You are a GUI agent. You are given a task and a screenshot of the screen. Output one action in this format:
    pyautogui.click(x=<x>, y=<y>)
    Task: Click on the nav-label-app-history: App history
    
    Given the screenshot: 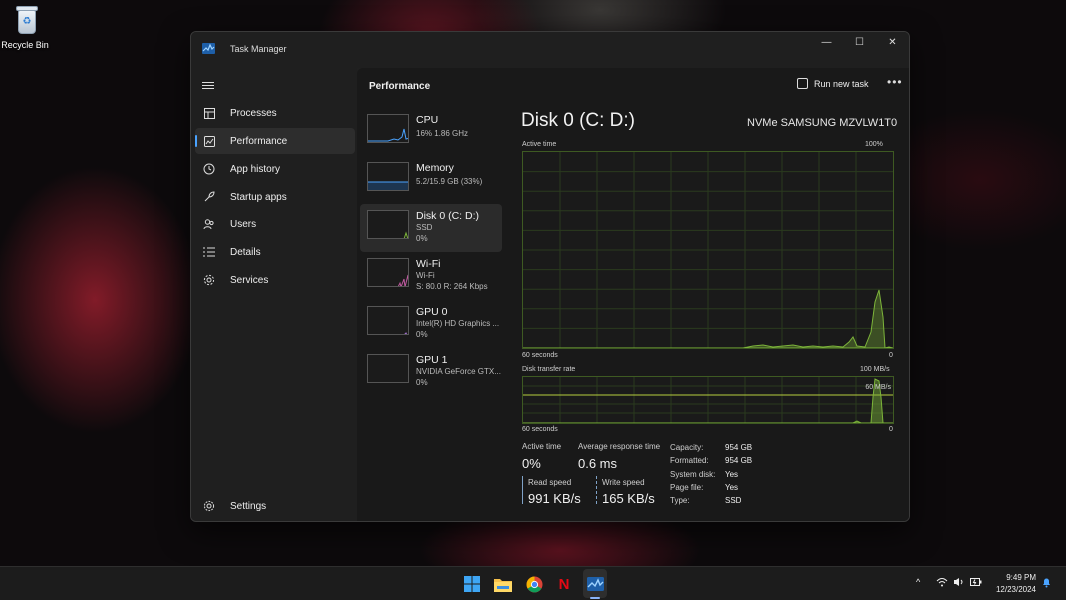 What is the action you would take?
    pyautogui.click(x=255, y=169)
    